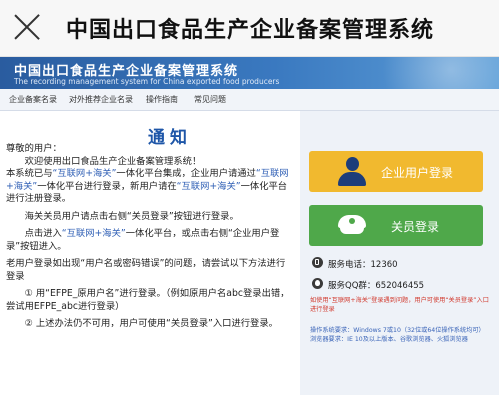 This screenshot has width=499, height=395. Describe the element at coordinates (389, 339) in the screenshot. I see `browser-requirement: 浏览器要求：IE 10及以上版本、谷歌浏览器、火狐浏览器` at that location.